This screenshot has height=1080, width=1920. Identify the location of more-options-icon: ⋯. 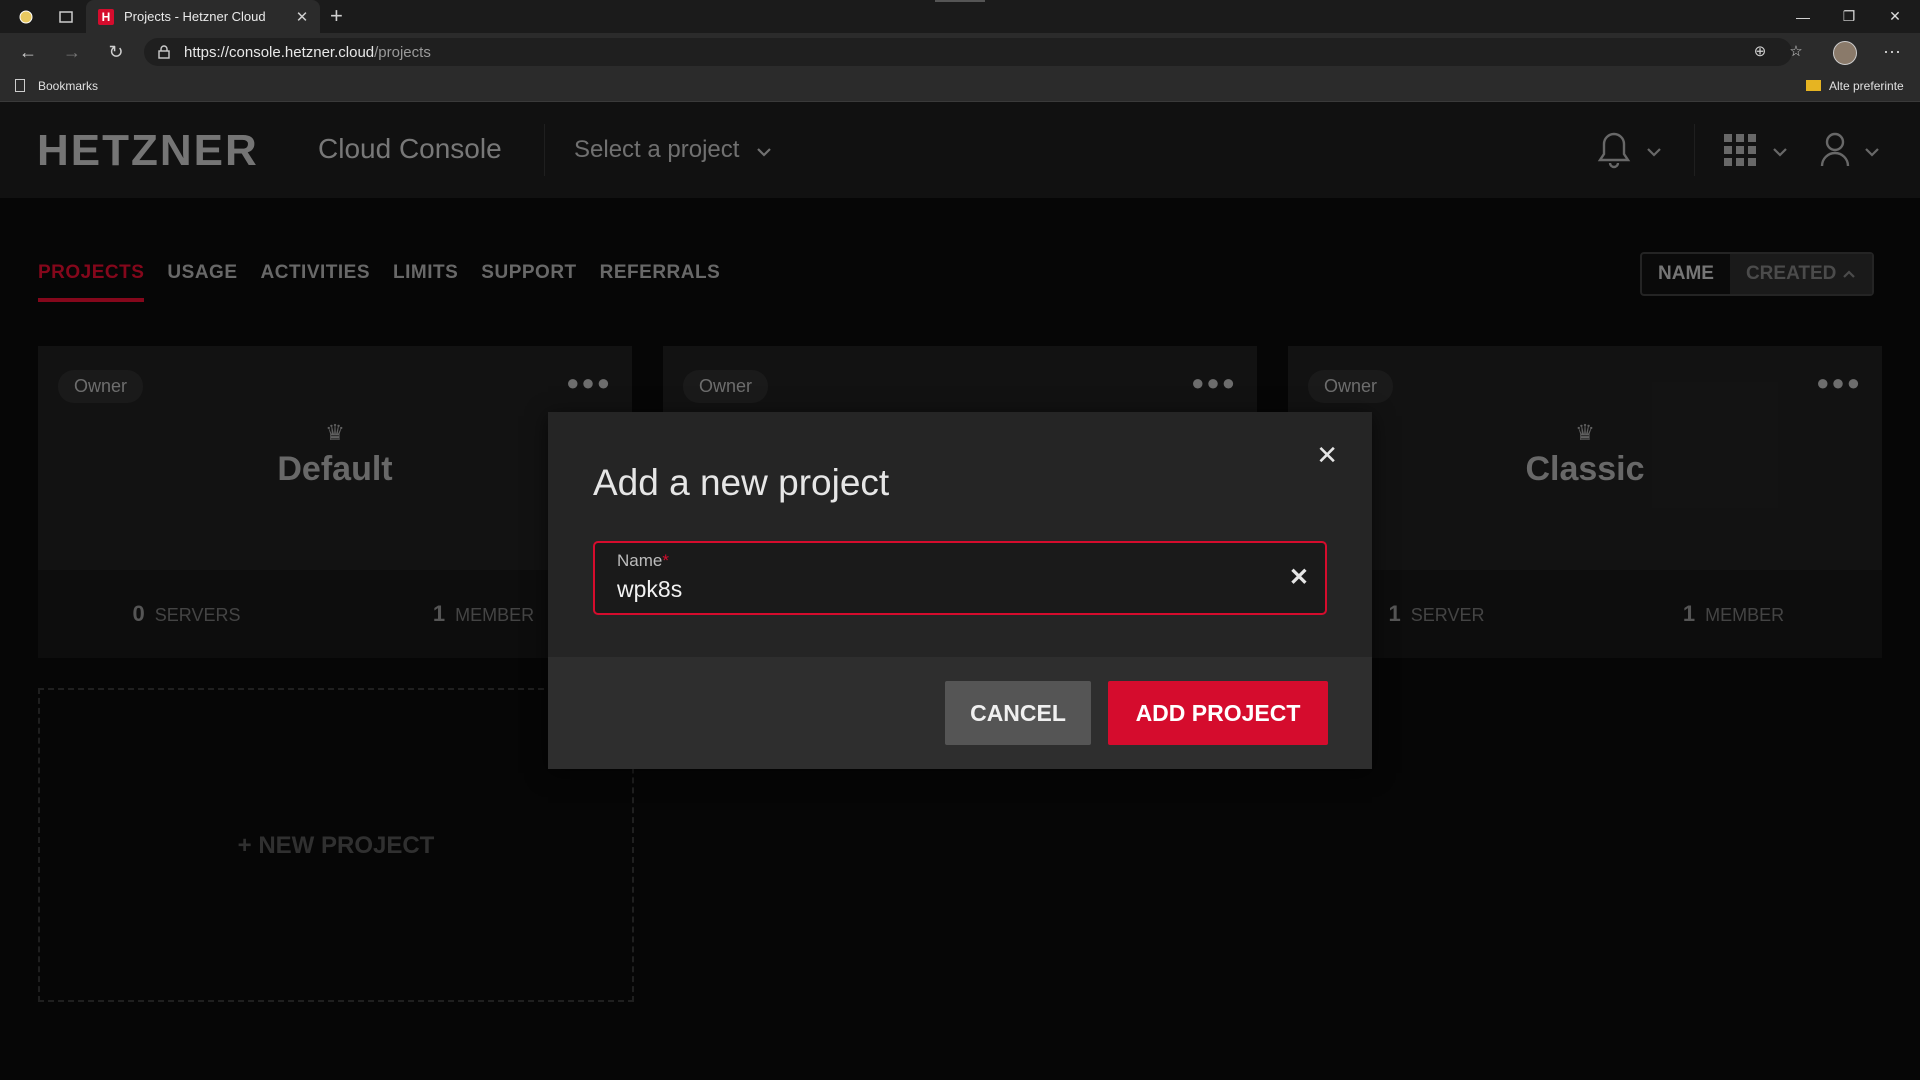
(1892, 52).